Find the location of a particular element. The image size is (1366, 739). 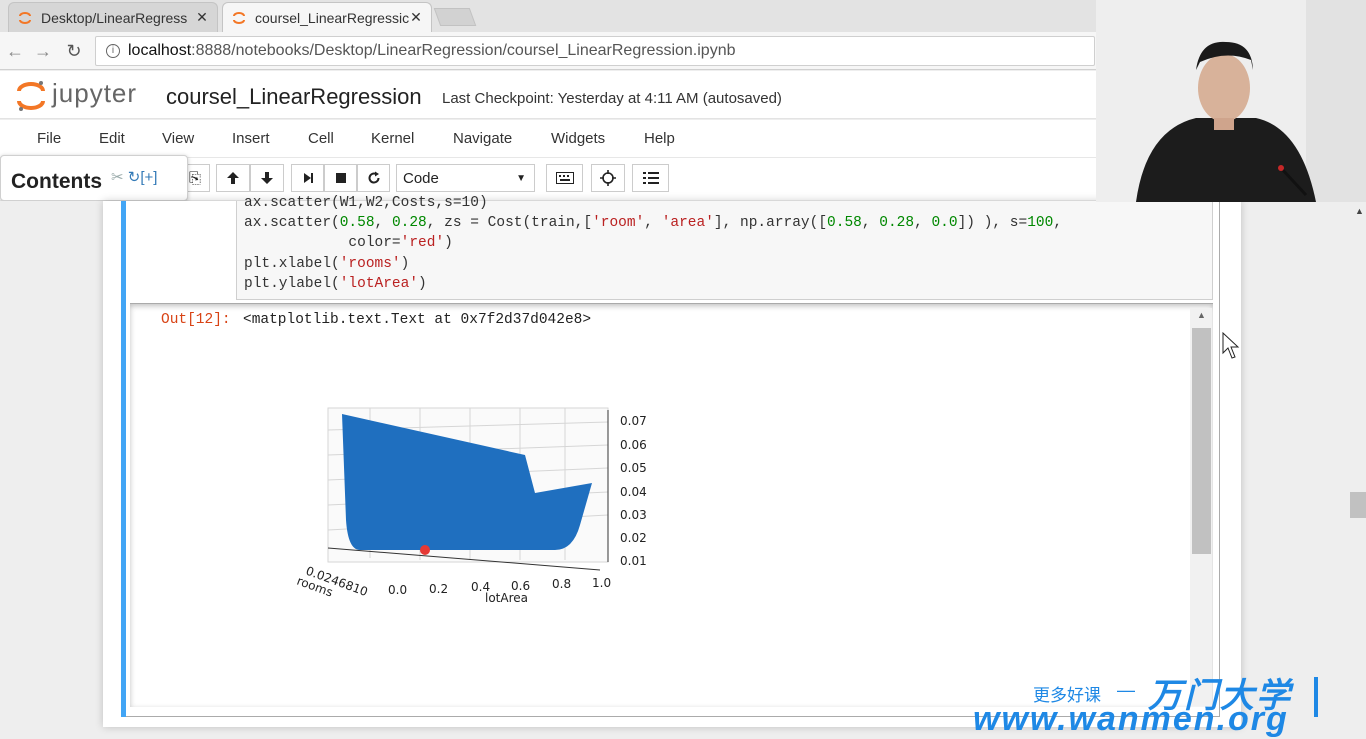

presenter-video is located at coordinates (1231, 101).